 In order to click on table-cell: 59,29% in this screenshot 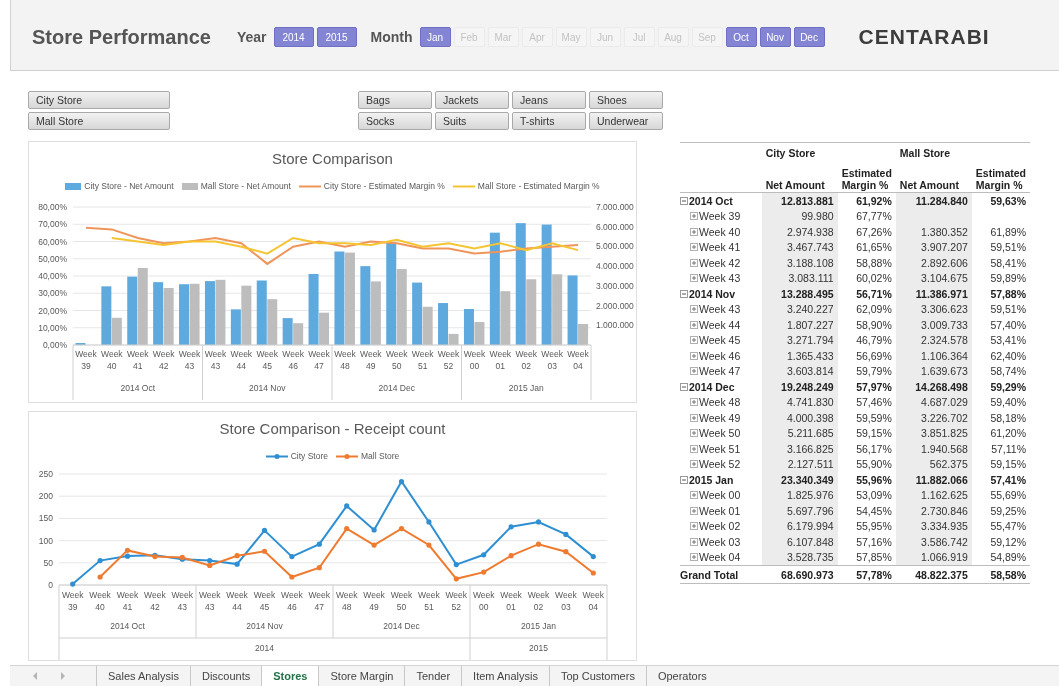, I will do `click(1008, 386)`.